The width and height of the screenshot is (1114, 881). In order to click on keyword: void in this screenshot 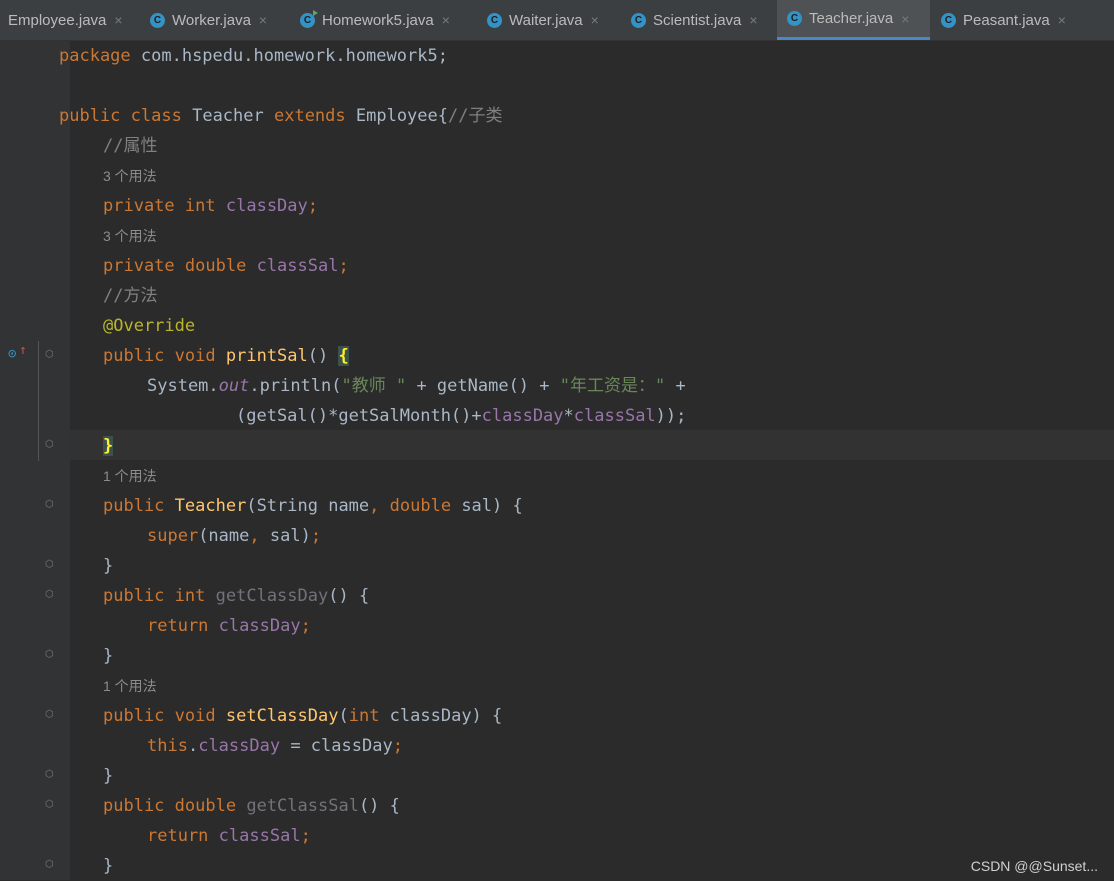, I will do `click(195, 716)`.